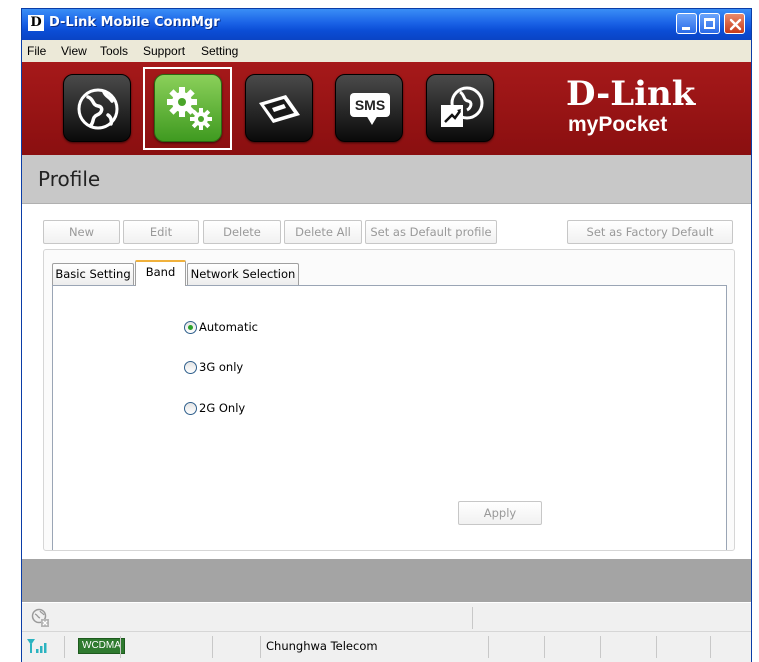  What do you see at coordinates (228, 327) in the screenshot?
I see `radio-label-automatic: Automatic` at bounding box center [228, 327].